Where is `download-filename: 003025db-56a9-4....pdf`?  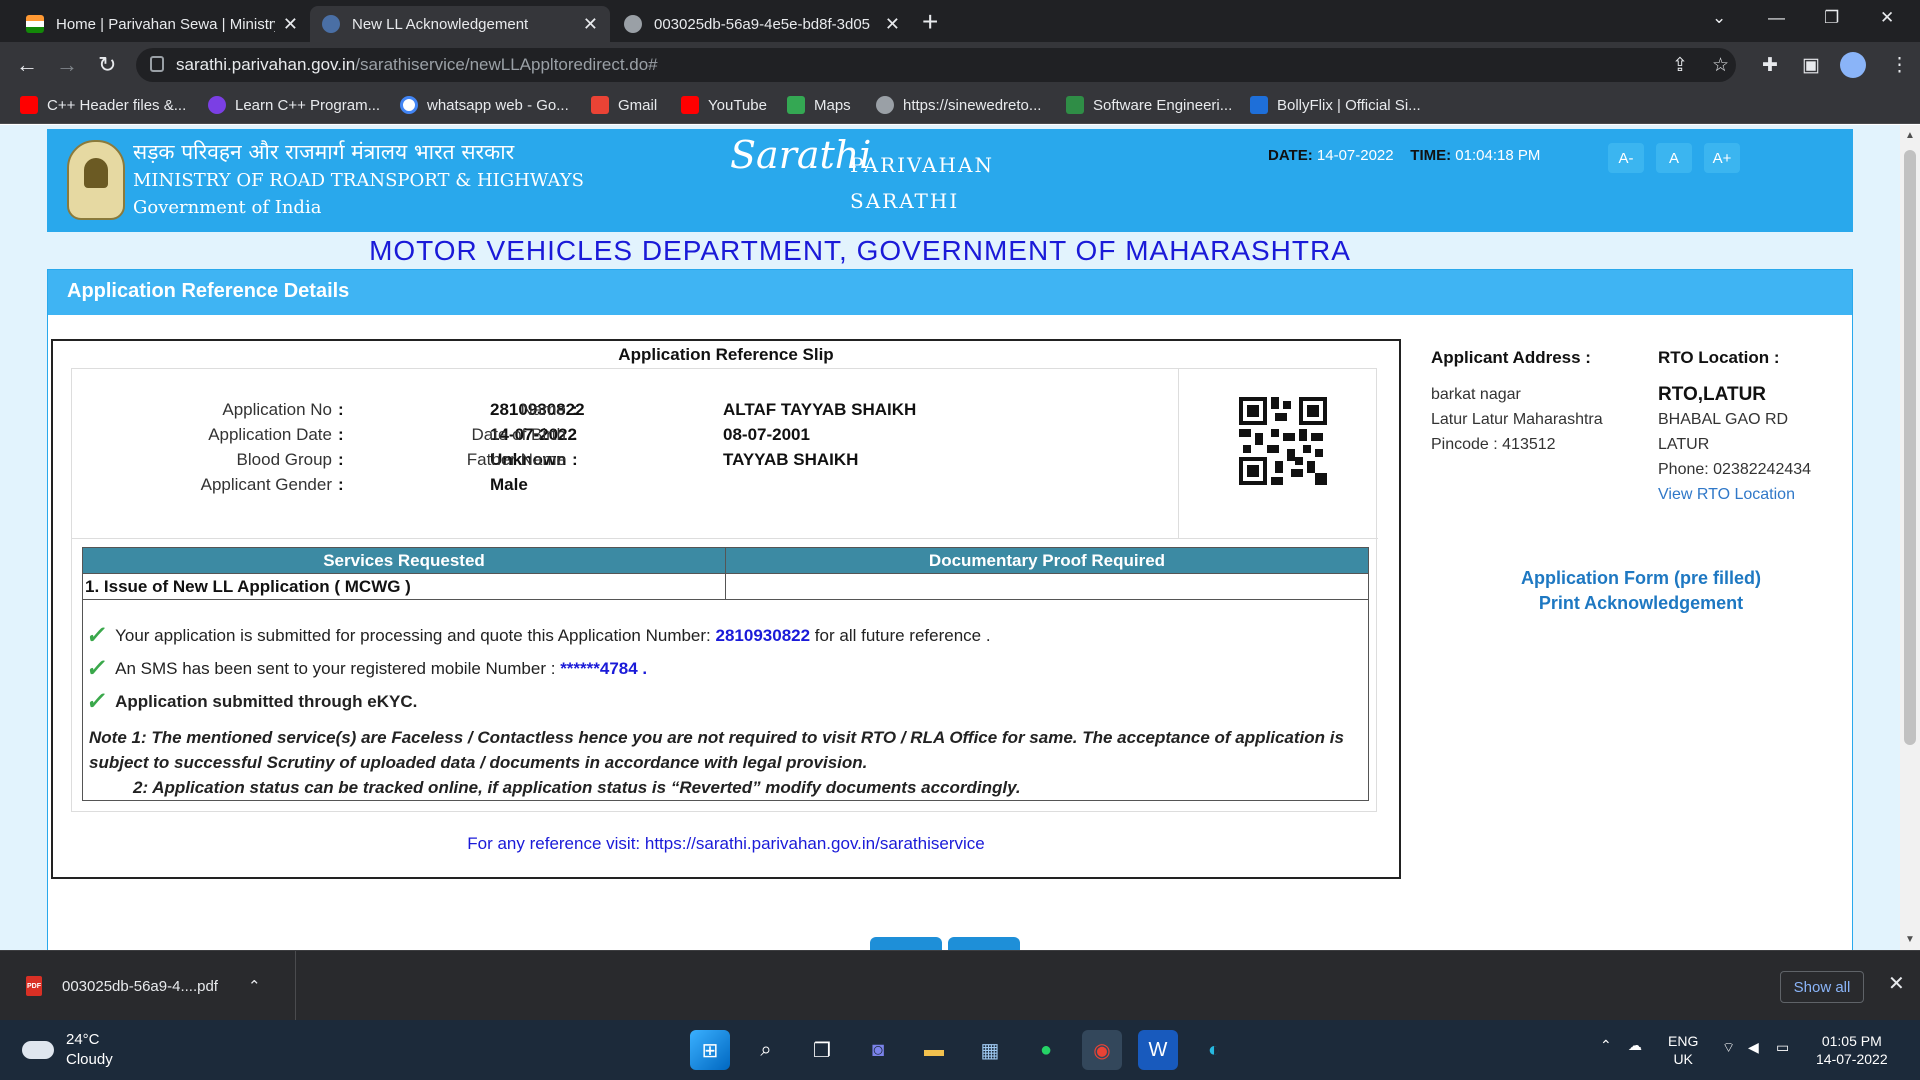 download-filename: 003025db-56a9-4....pdf is located at coordinates (140, 986).